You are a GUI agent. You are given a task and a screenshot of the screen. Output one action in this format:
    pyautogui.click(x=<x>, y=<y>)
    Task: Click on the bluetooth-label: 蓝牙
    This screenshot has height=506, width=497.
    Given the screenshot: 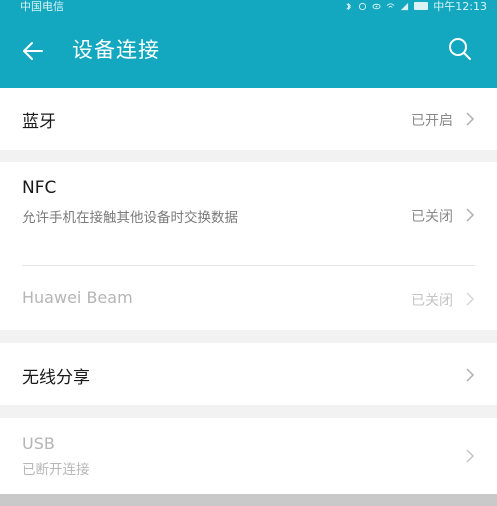 What is the action you would take?
    pyautogui.click(x=39, y=122)
    